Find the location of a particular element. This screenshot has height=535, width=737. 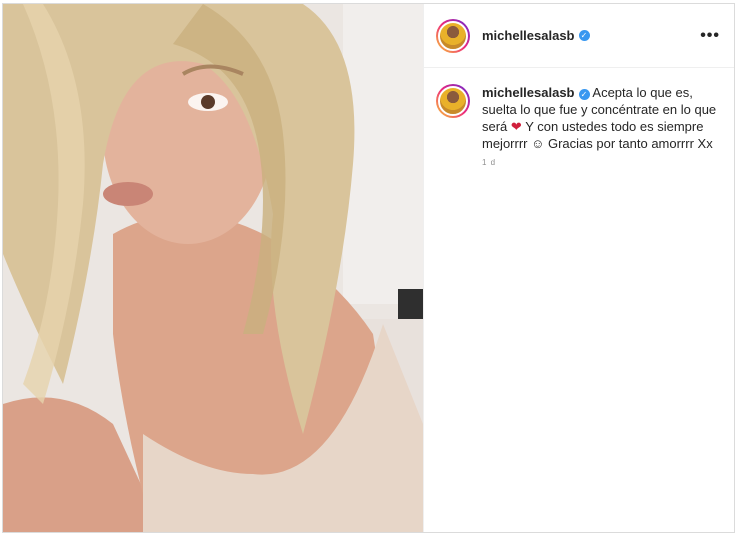

avatar-story-ring is located at coordinates (453, 35).